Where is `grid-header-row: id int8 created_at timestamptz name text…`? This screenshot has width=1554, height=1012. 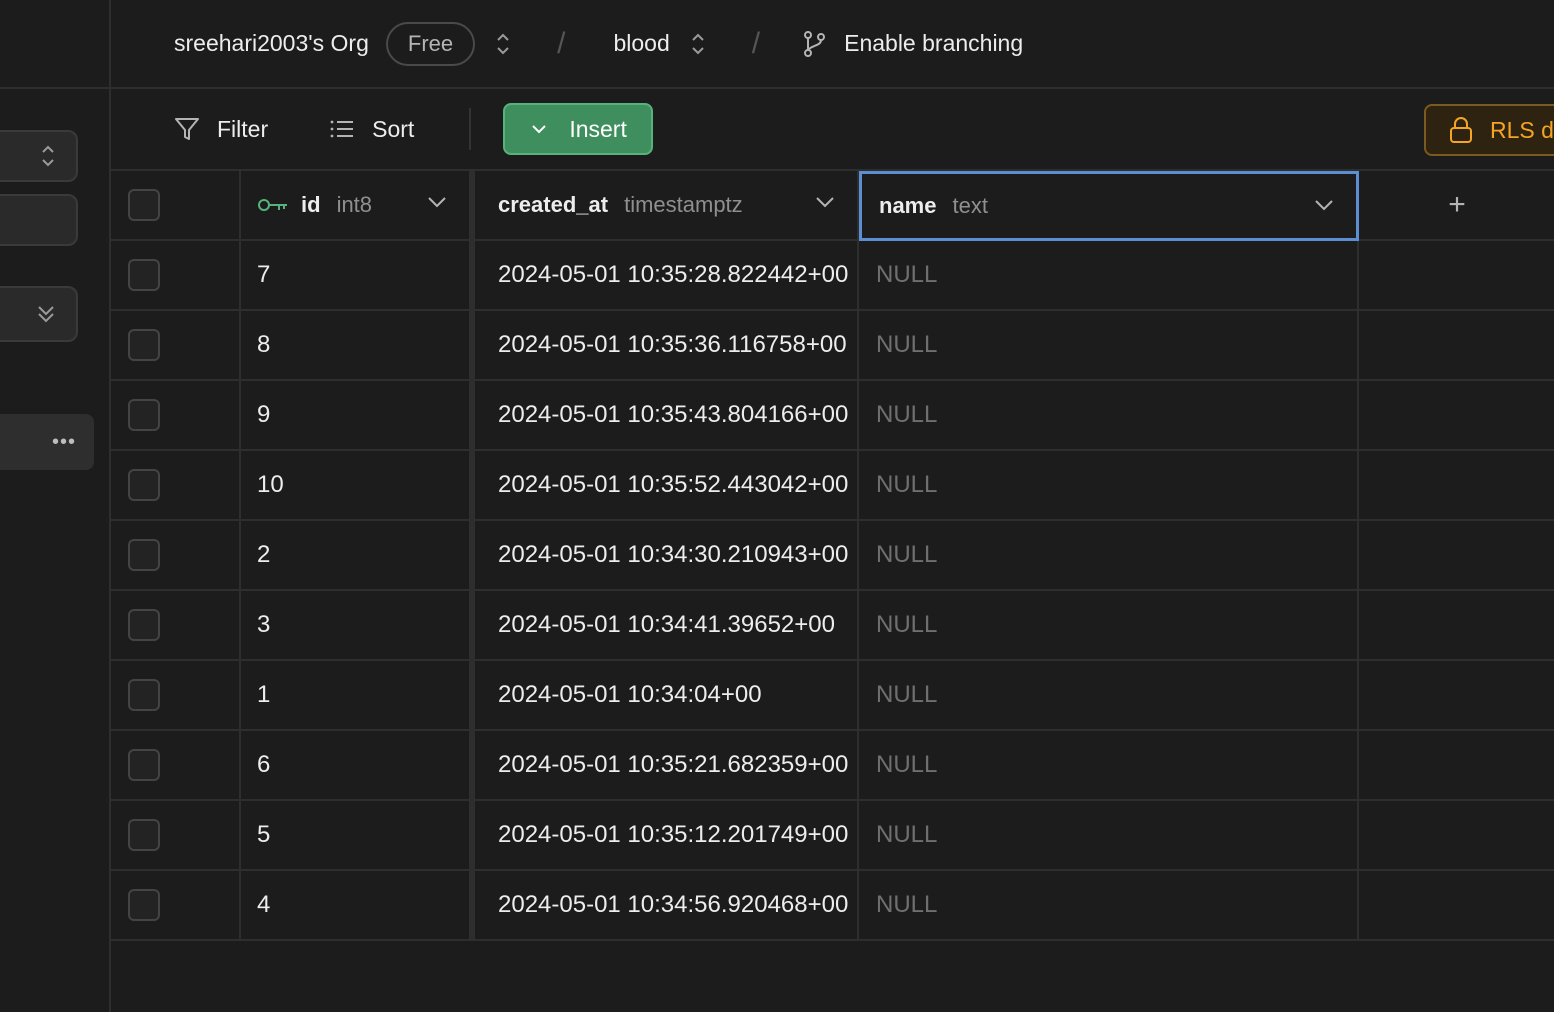
grid-header-row: id int8 created_at timestamptz name text… is located at coordinates (832, 206).